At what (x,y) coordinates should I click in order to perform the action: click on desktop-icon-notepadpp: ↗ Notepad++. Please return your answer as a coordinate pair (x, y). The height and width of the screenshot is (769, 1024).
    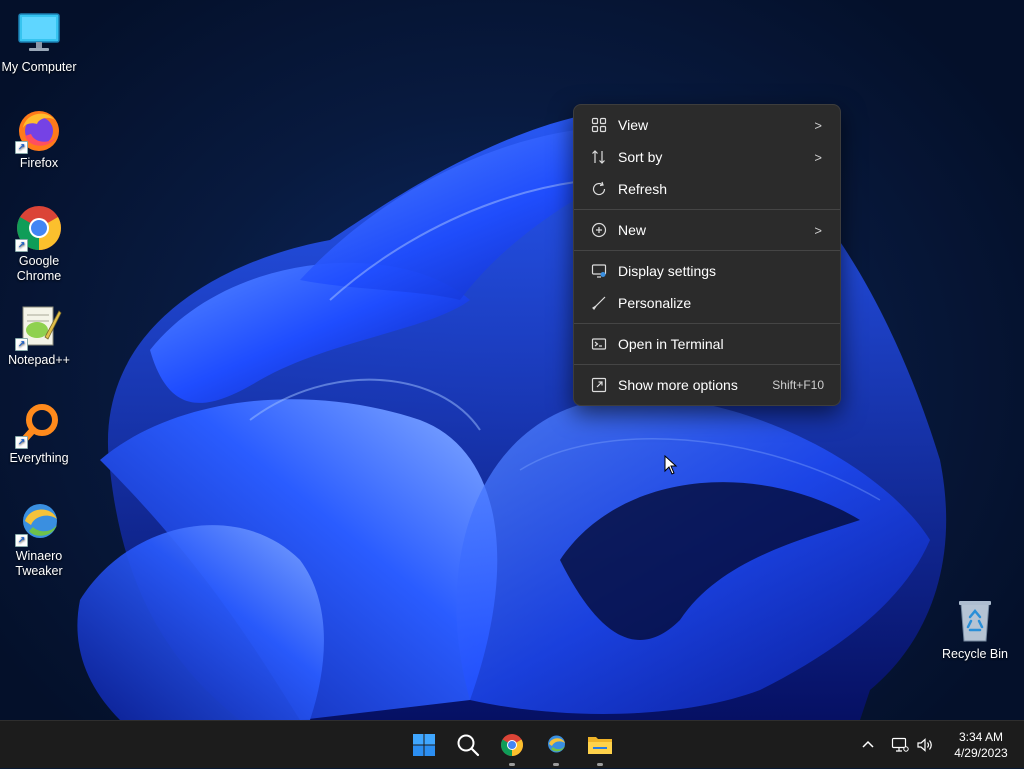
    Looking at the image, I should click on (39, 335).